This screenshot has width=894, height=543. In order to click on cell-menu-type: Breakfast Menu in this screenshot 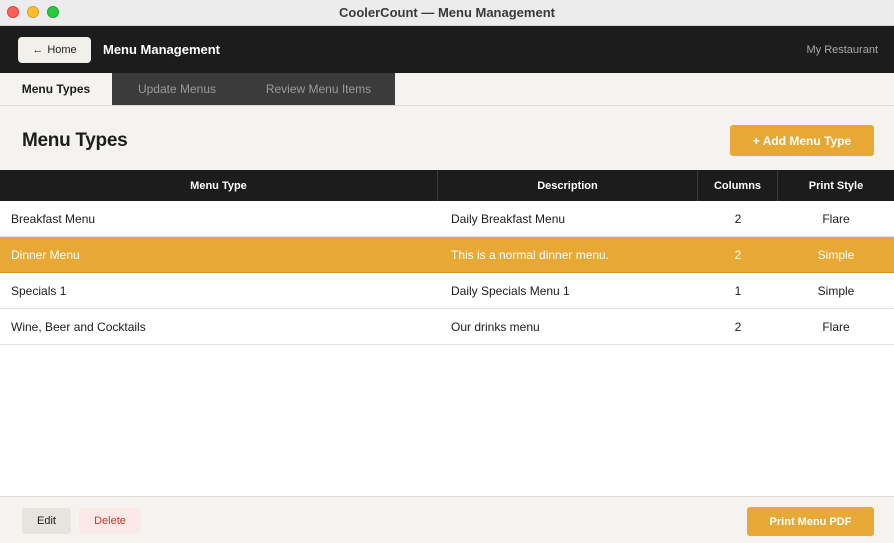, I will do `click(53, 219)`.